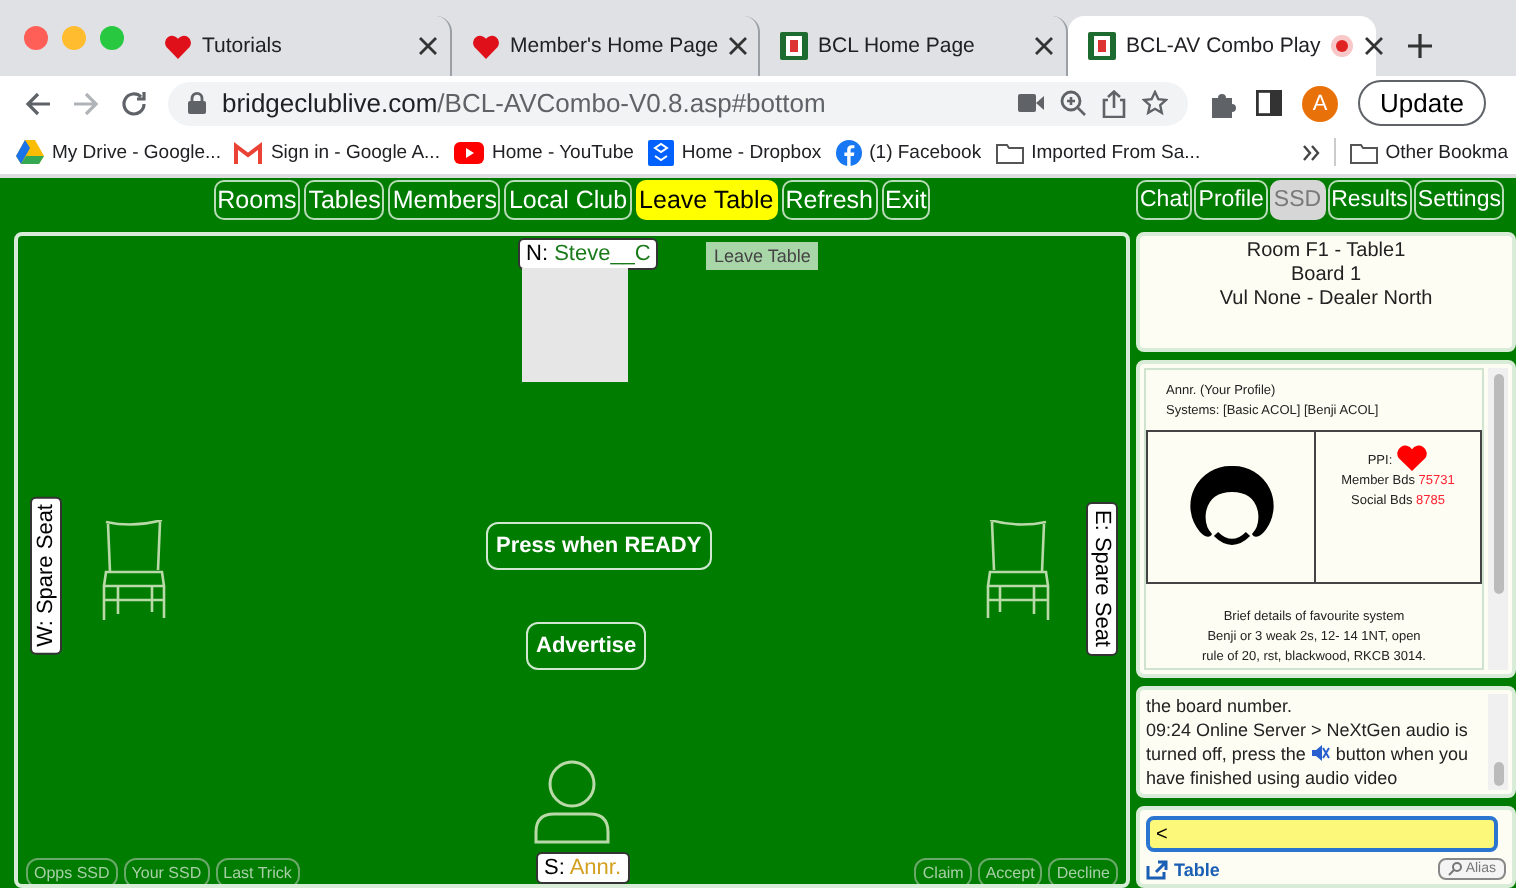 The width and height of the screenshot is (1516, 888). What do you see at coordinates (30, 152) in the screenshot?
I see `triangle-logo-icon` at bounding box center [30, 152].